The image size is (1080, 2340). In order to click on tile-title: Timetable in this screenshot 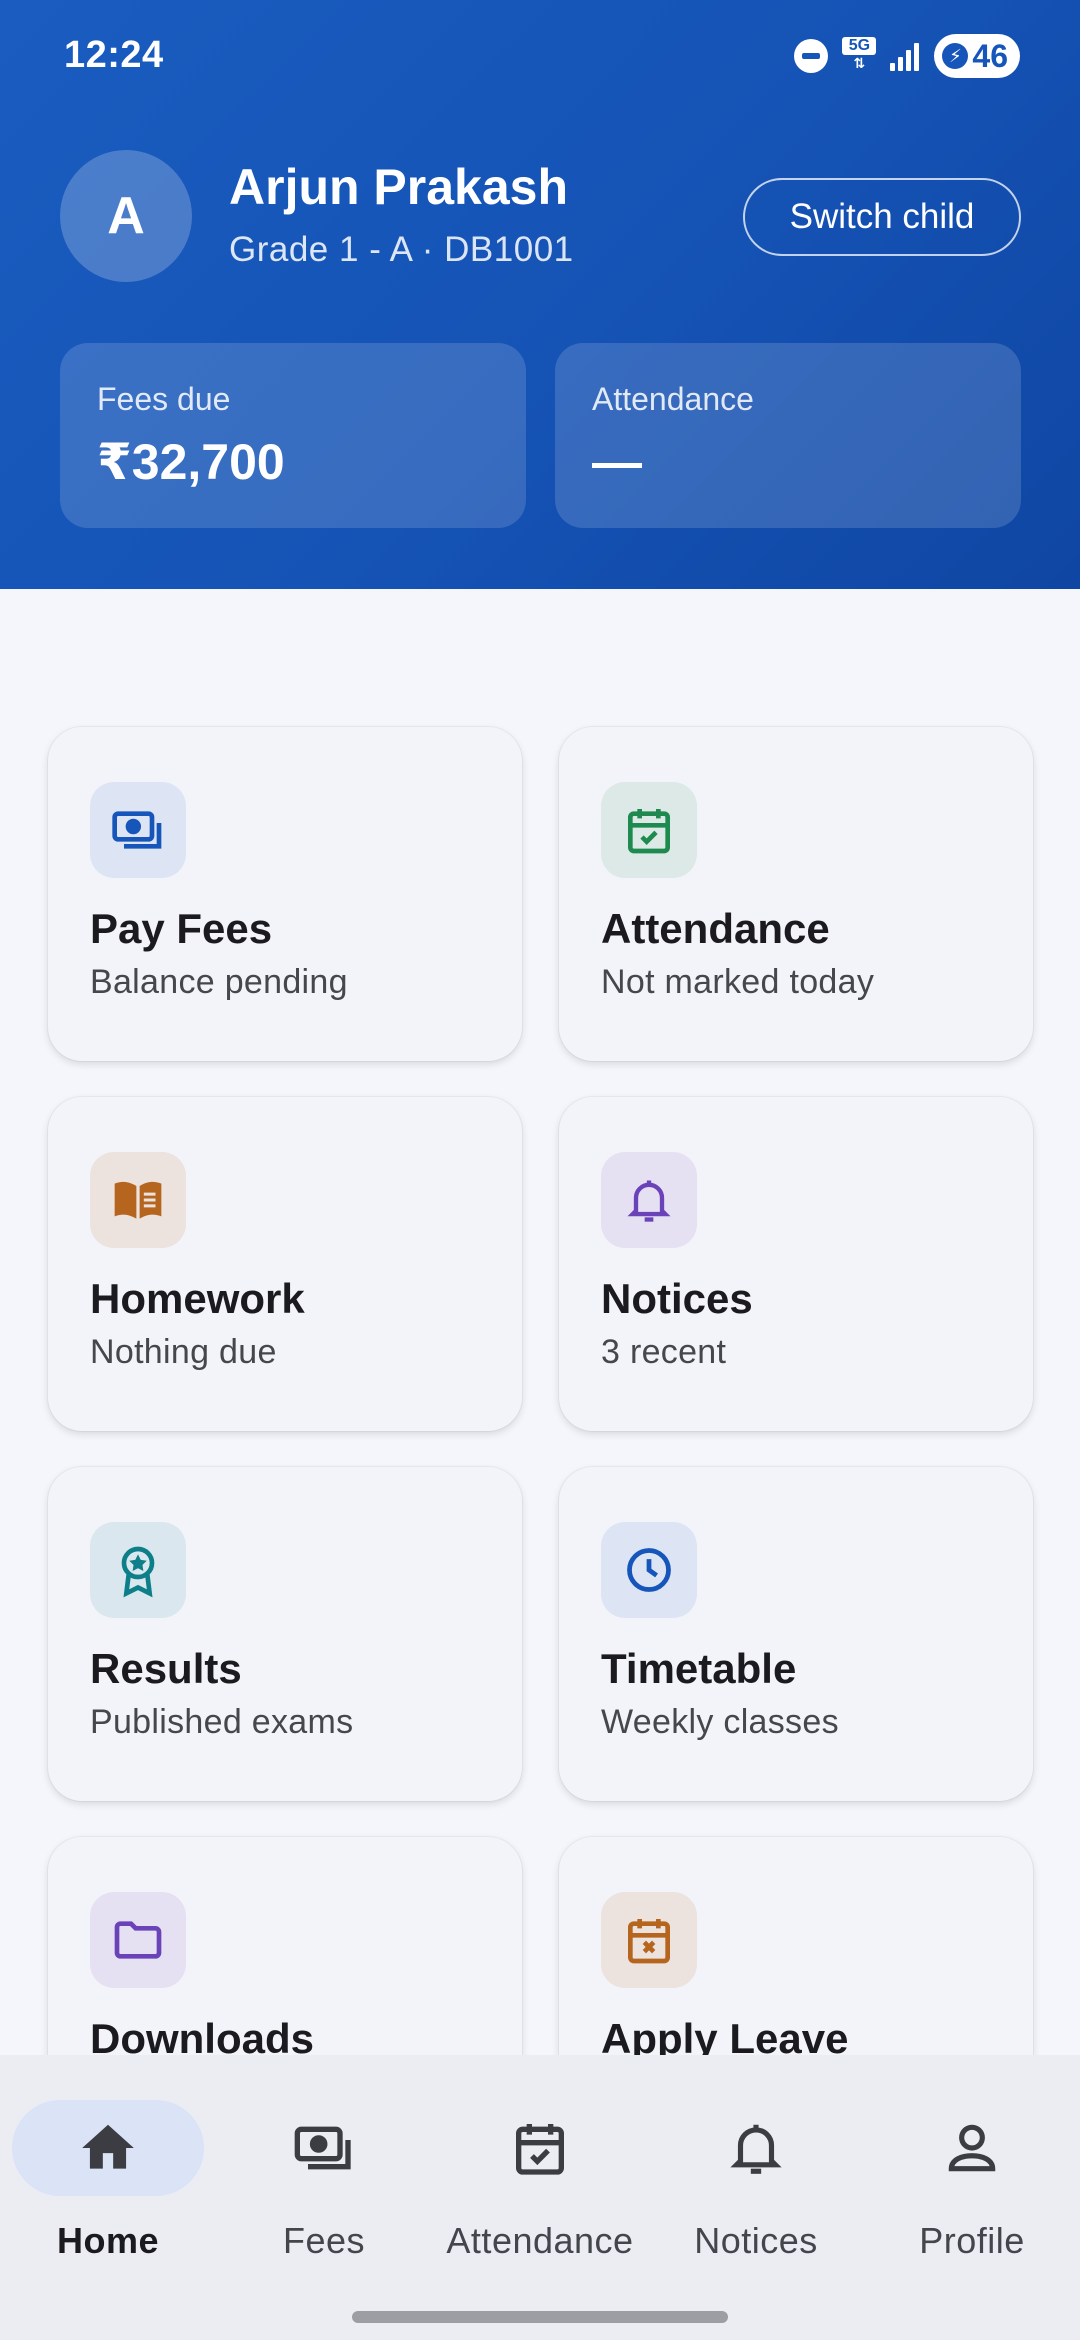, I will do `click(699, 1668)`.